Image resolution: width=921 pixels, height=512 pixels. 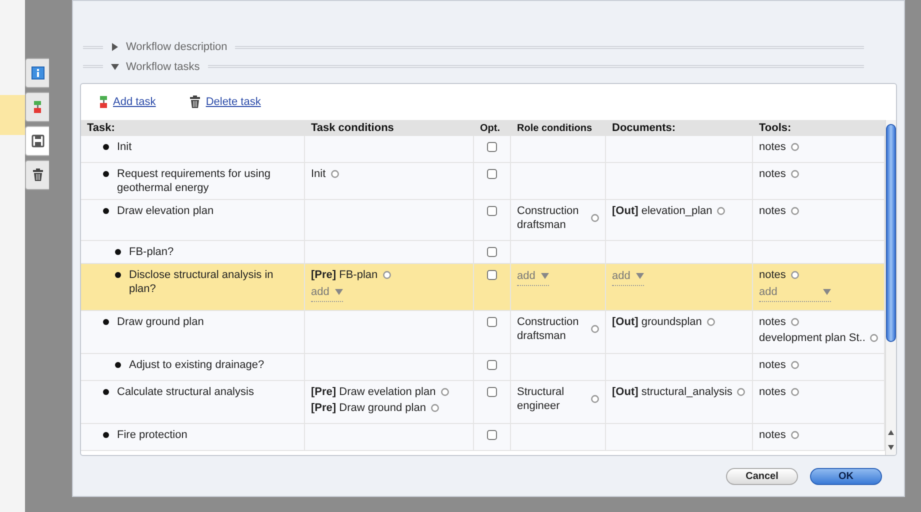 I want to click on column-header: Task:, so click(x=101, y=128).